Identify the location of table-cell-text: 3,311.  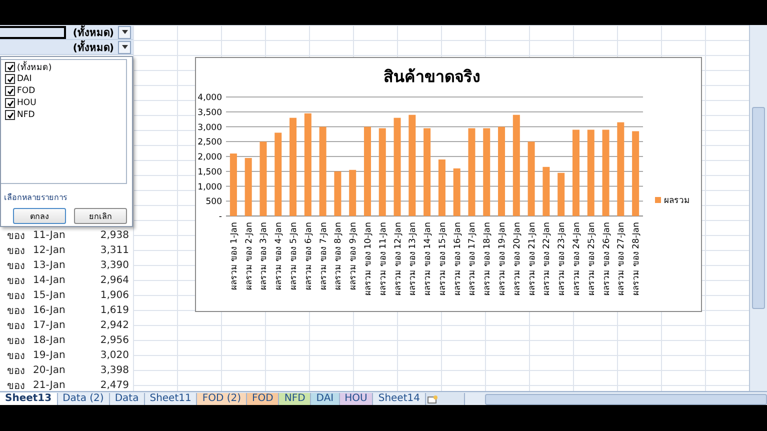
(114, 250).